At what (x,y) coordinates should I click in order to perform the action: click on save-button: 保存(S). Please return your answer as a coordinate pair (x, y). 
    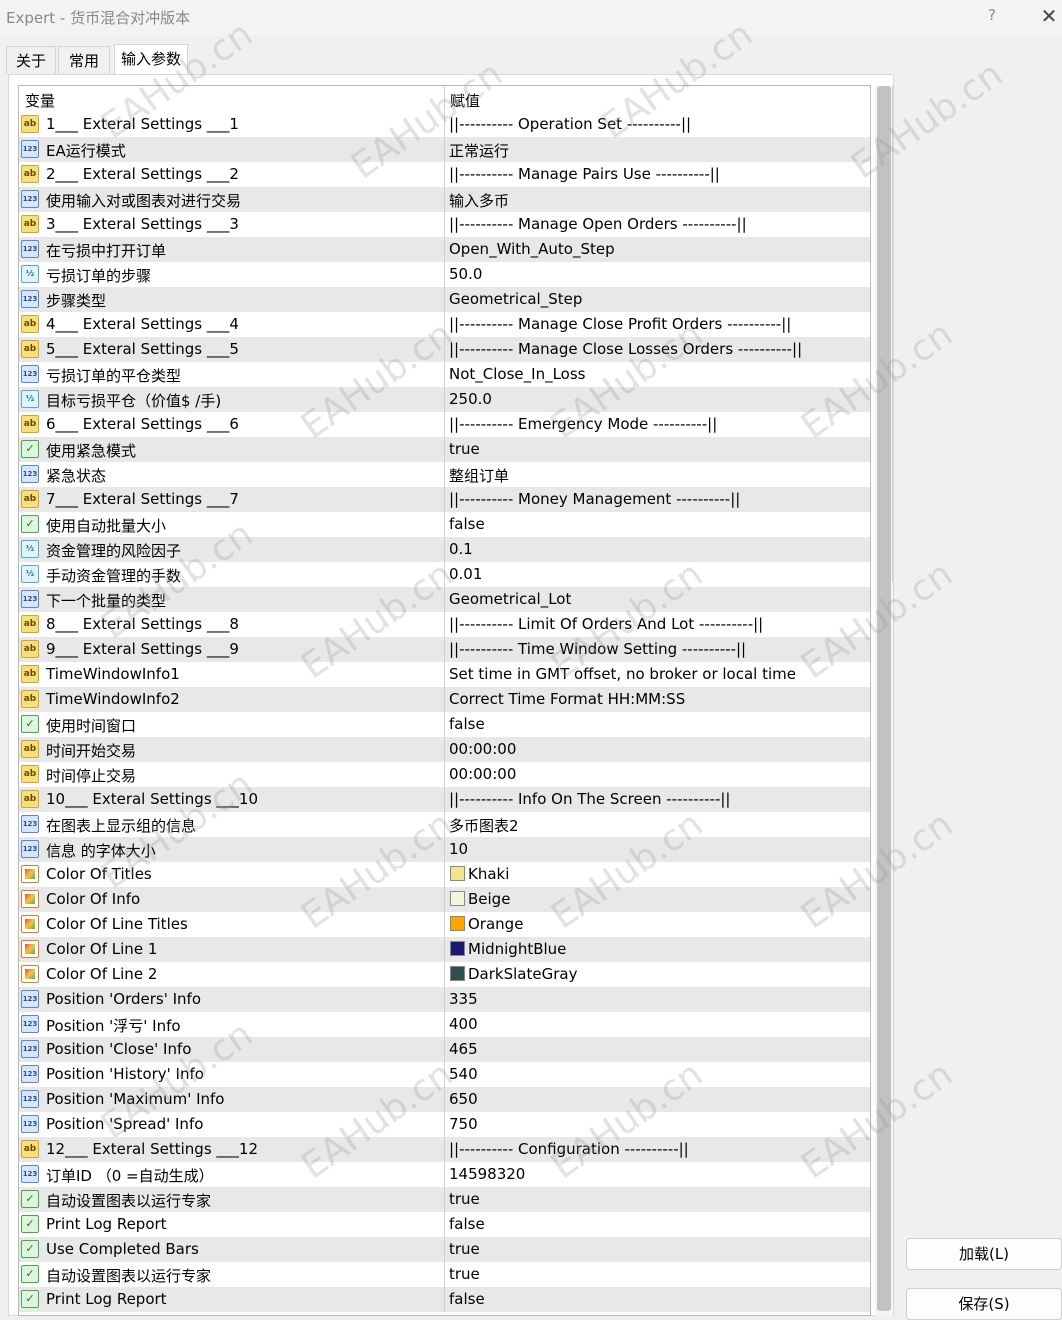
    Looking at the image, I should click on (984, 1304).